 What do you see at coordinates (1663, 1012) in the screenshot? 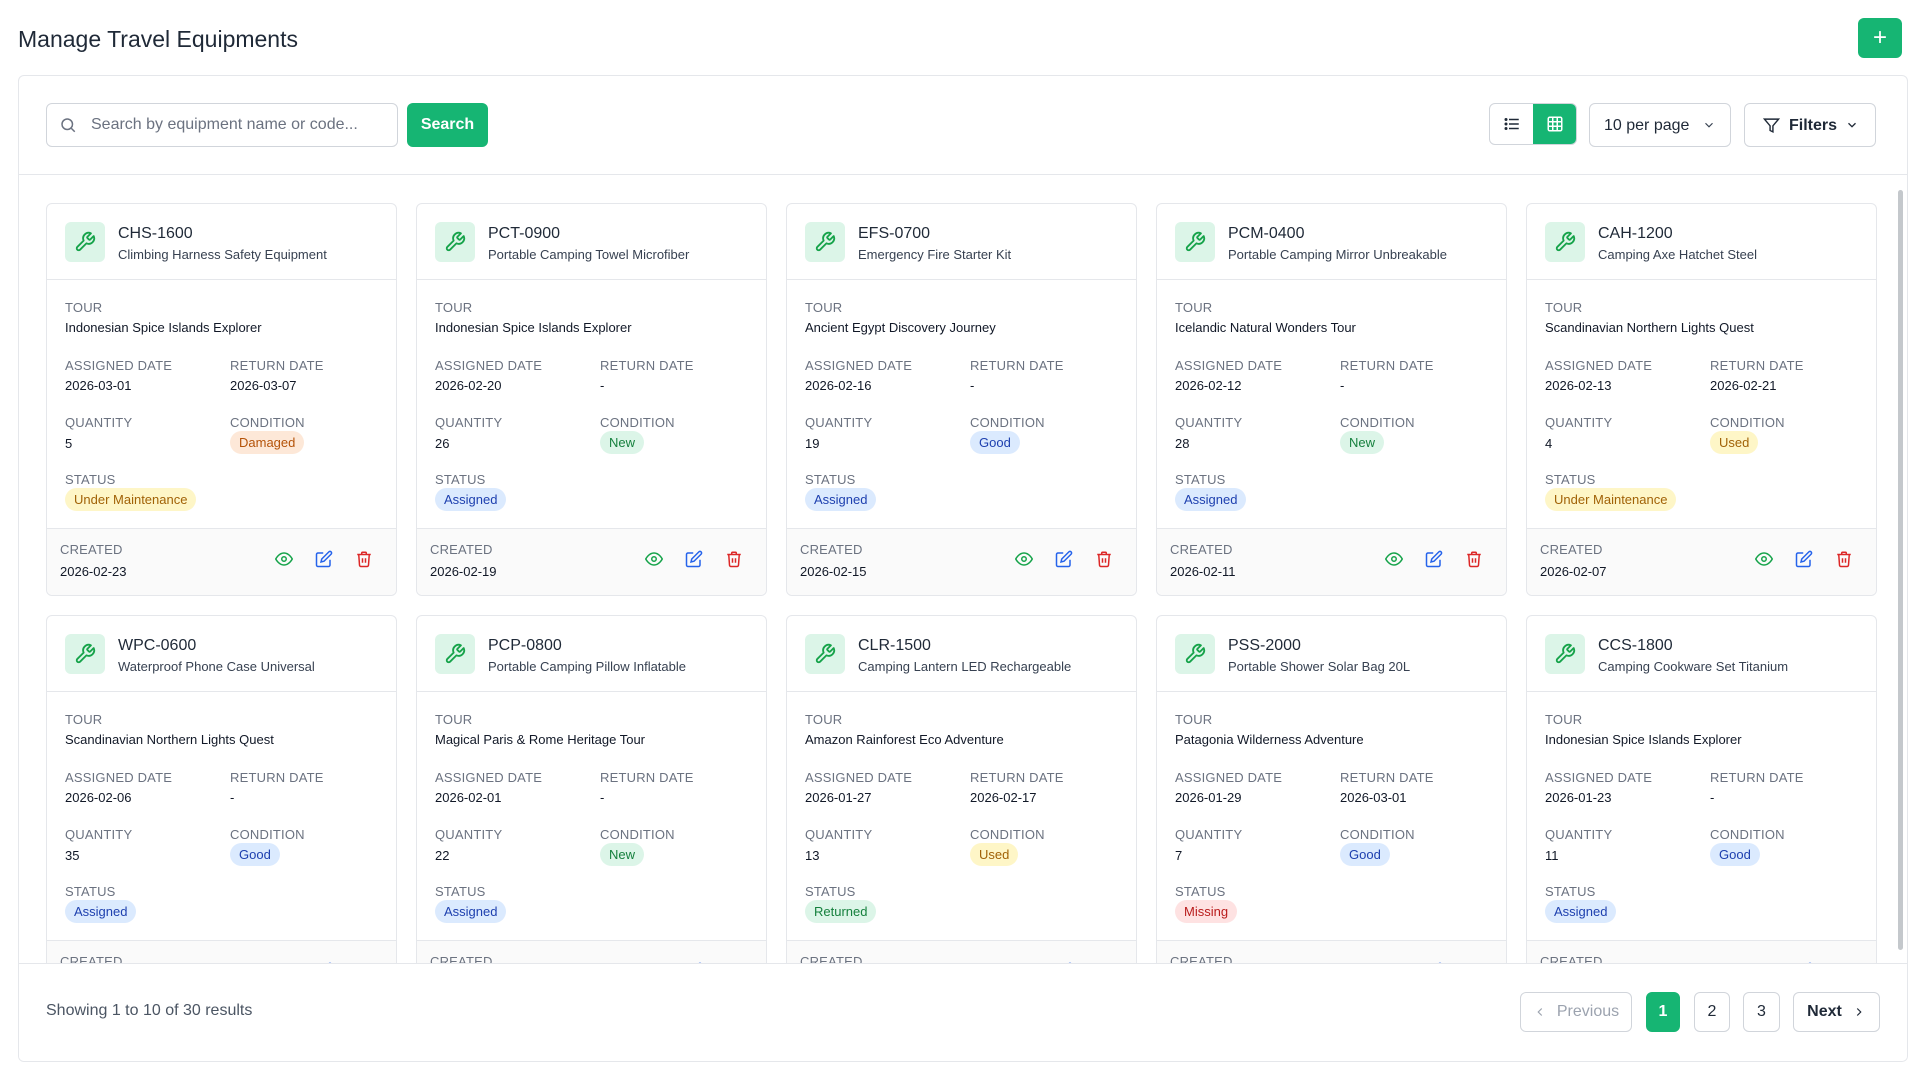
I see `page-1-button: 1` at bounding box center [1663, 1012].